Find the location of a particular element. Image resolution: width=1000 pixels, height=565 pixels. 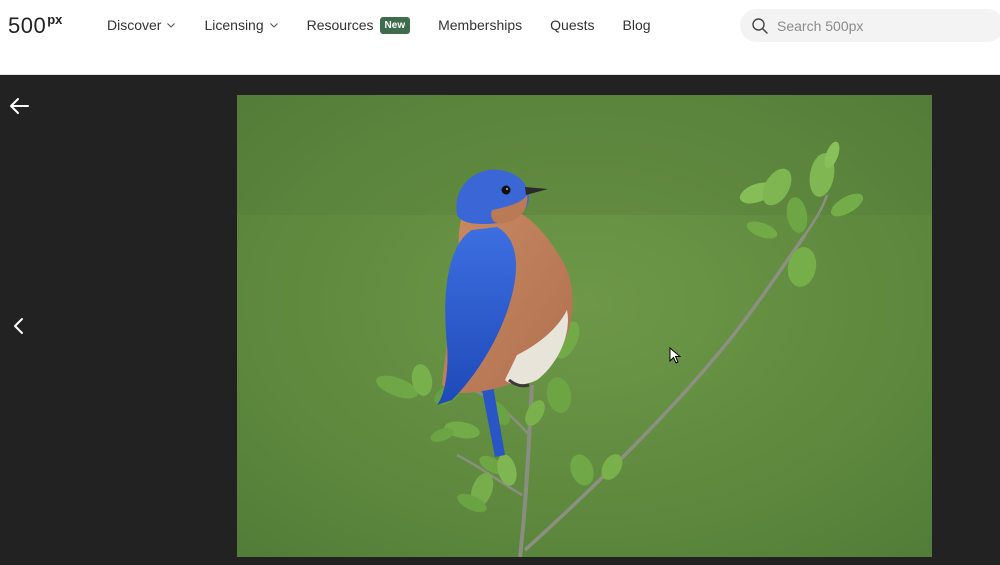

nav-licensing: Licensing is located at coordinates (241, 25).